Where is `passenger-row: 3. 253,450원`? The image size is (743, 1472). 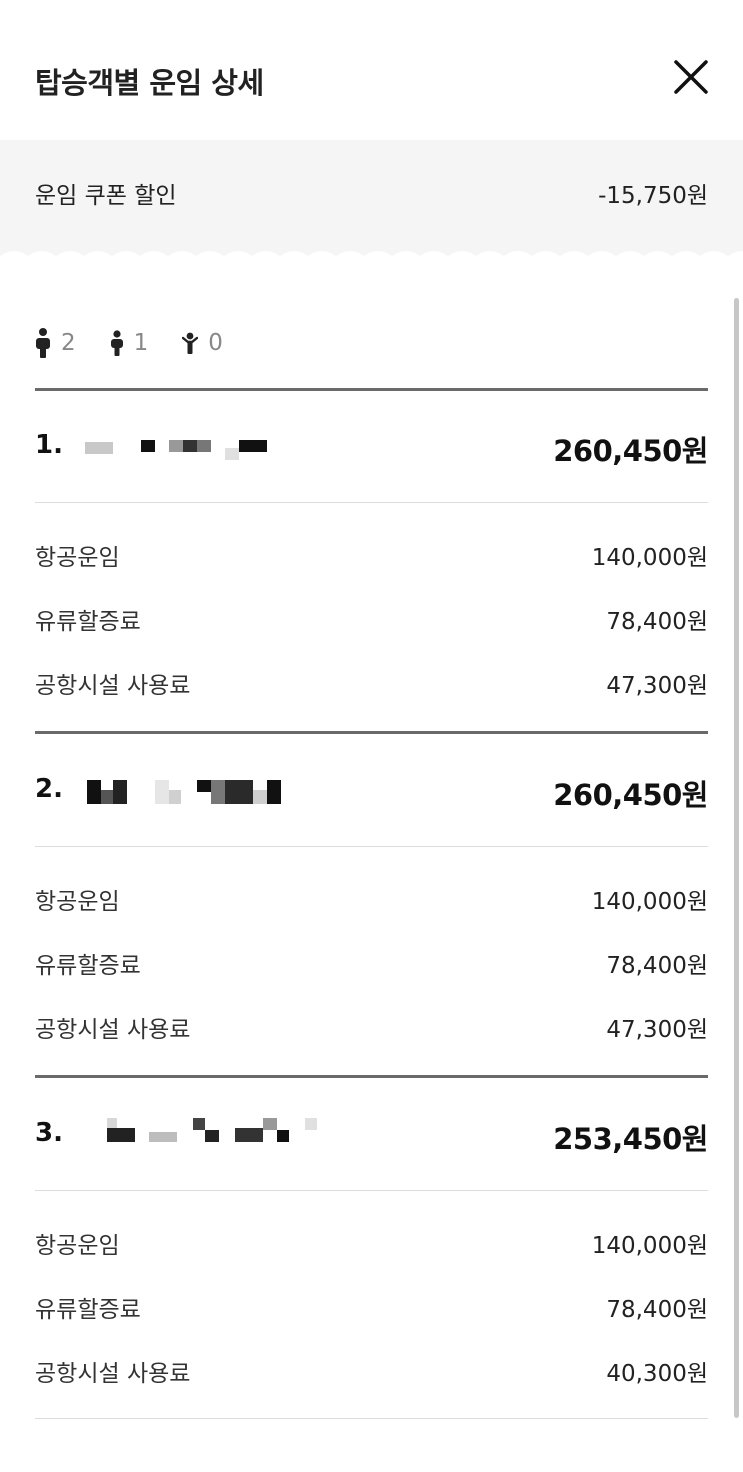
passenger-row: 3. 253,450원 is located at coordinates (371, 1136).